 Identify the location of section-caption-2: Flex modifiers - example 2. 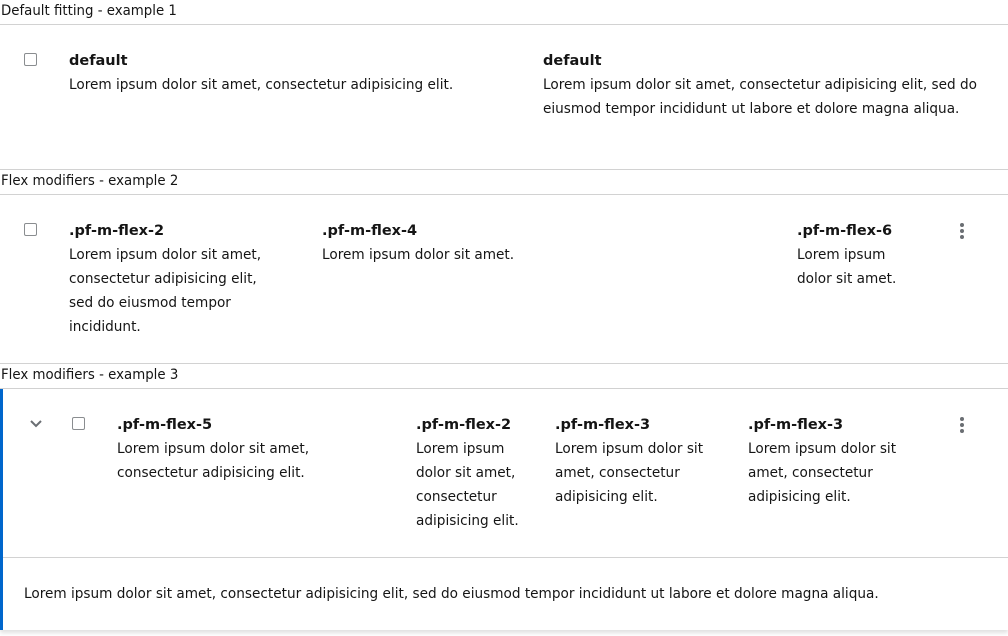
(90, 181).